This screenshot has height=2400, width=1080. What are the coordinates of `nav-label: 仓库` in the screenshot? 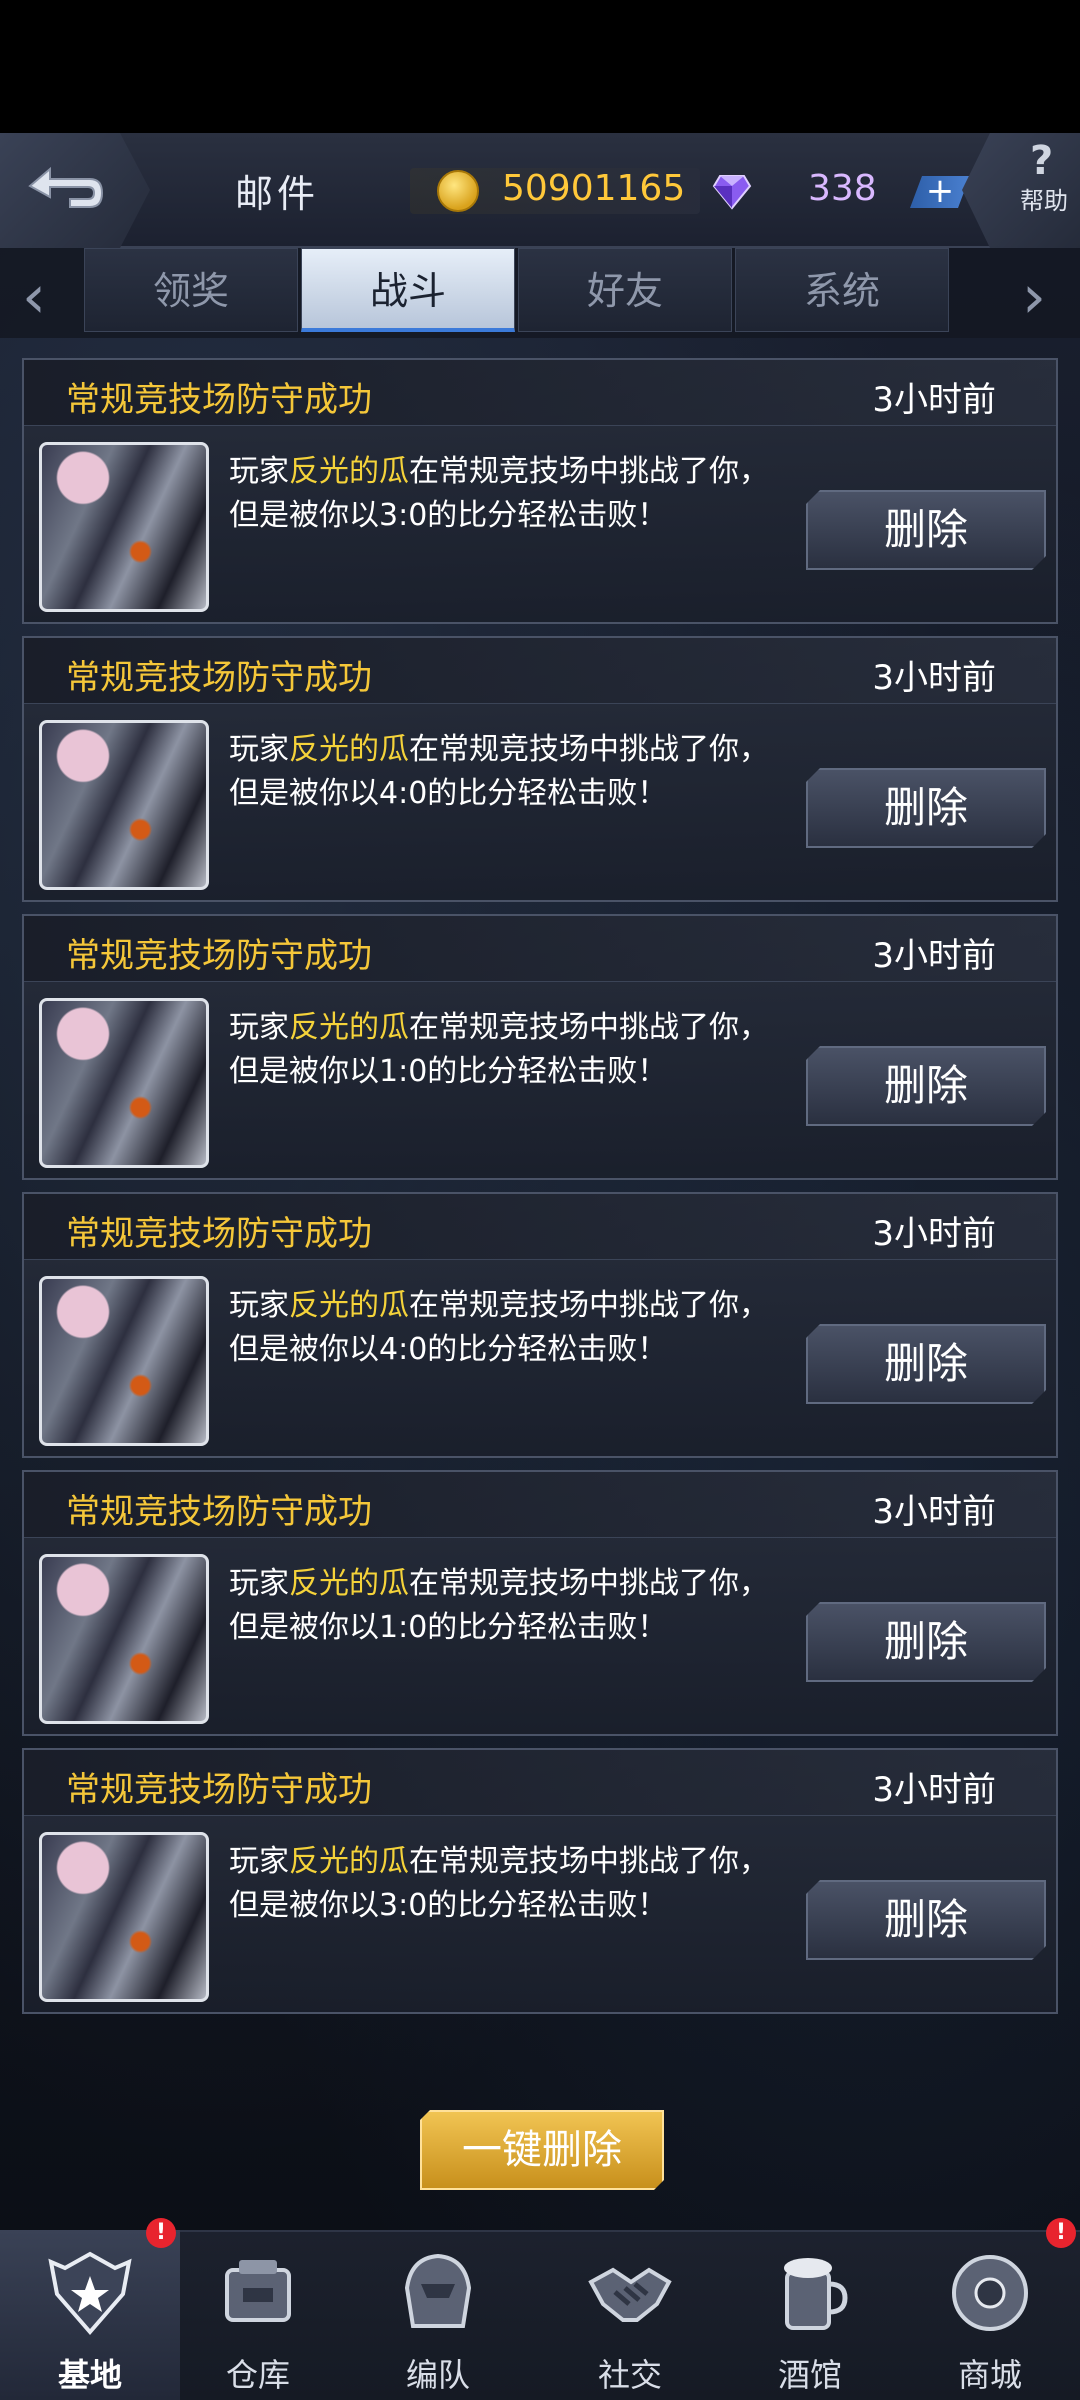 It's located at (257, 2375).